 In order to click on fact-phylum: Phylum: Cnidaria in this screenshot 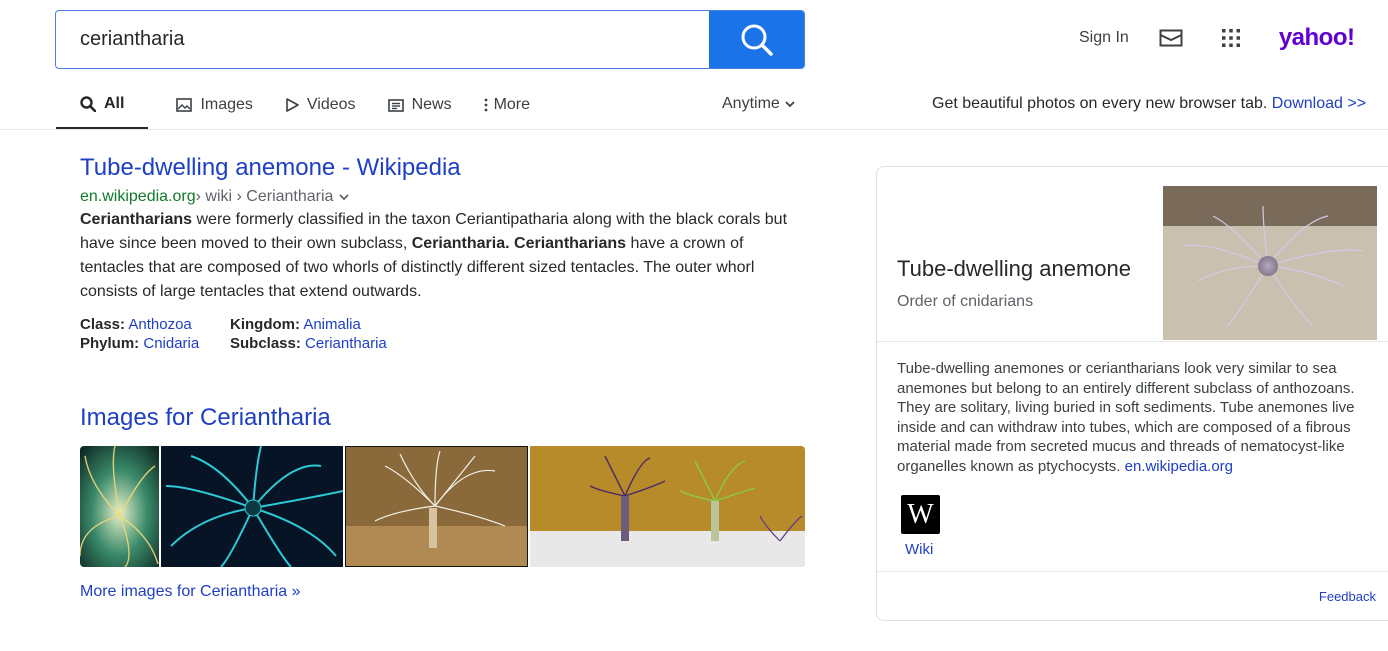, I will do `click(155, 343)`.